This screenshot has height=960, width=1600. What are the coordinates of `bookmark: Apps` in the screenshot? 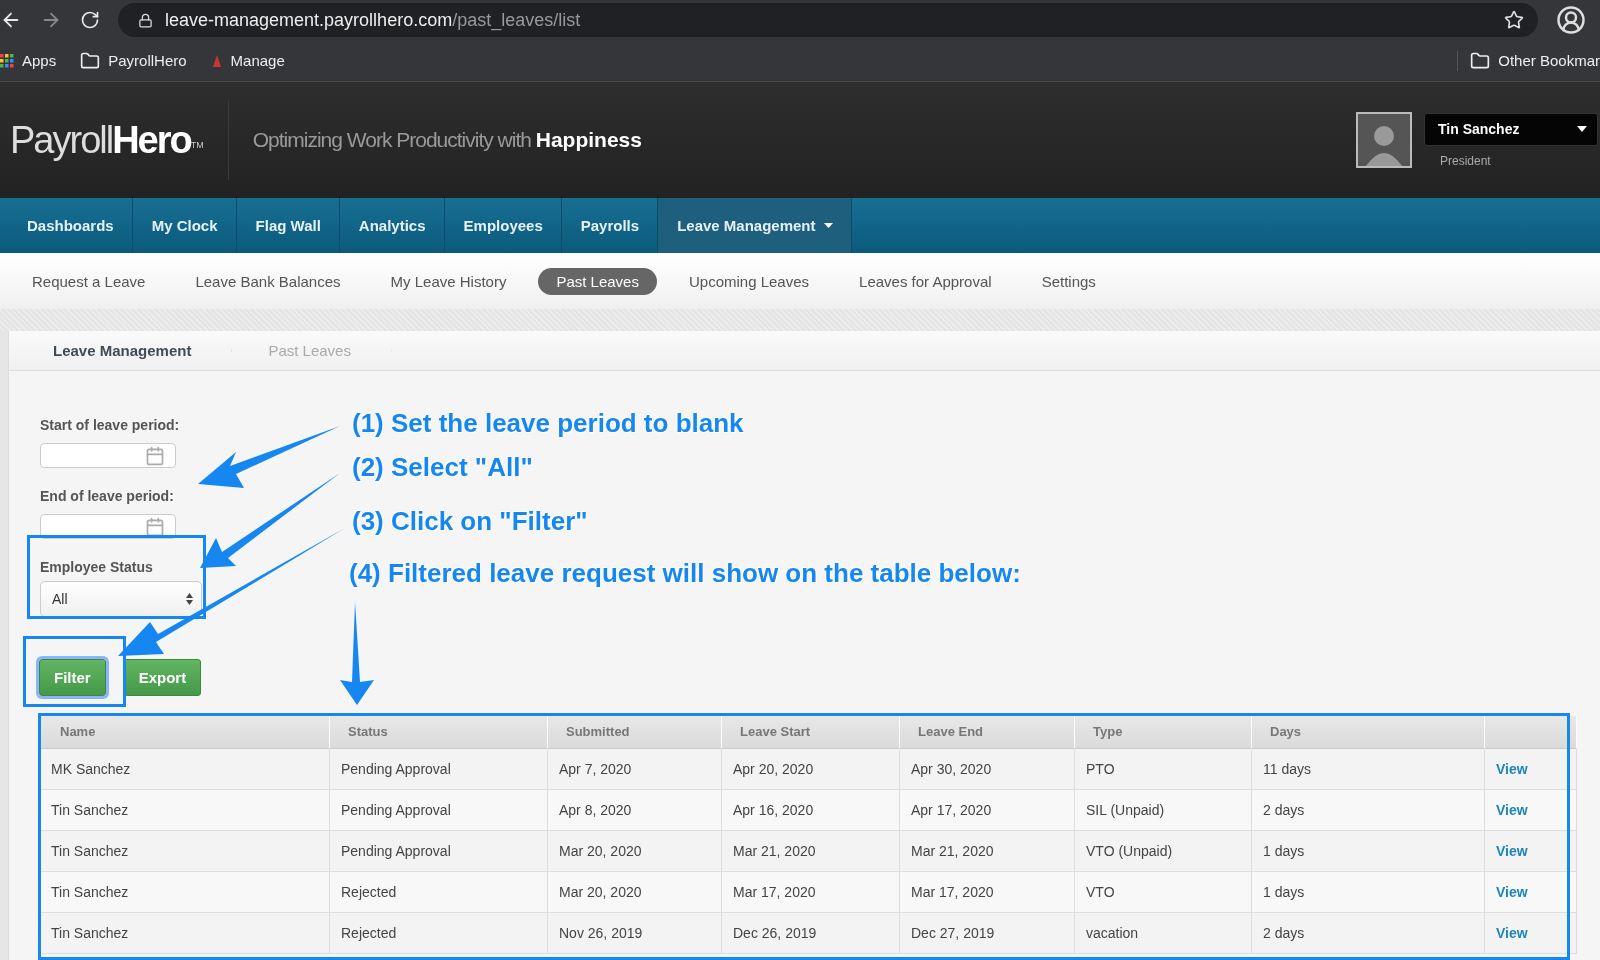 It's located at (28, 60).